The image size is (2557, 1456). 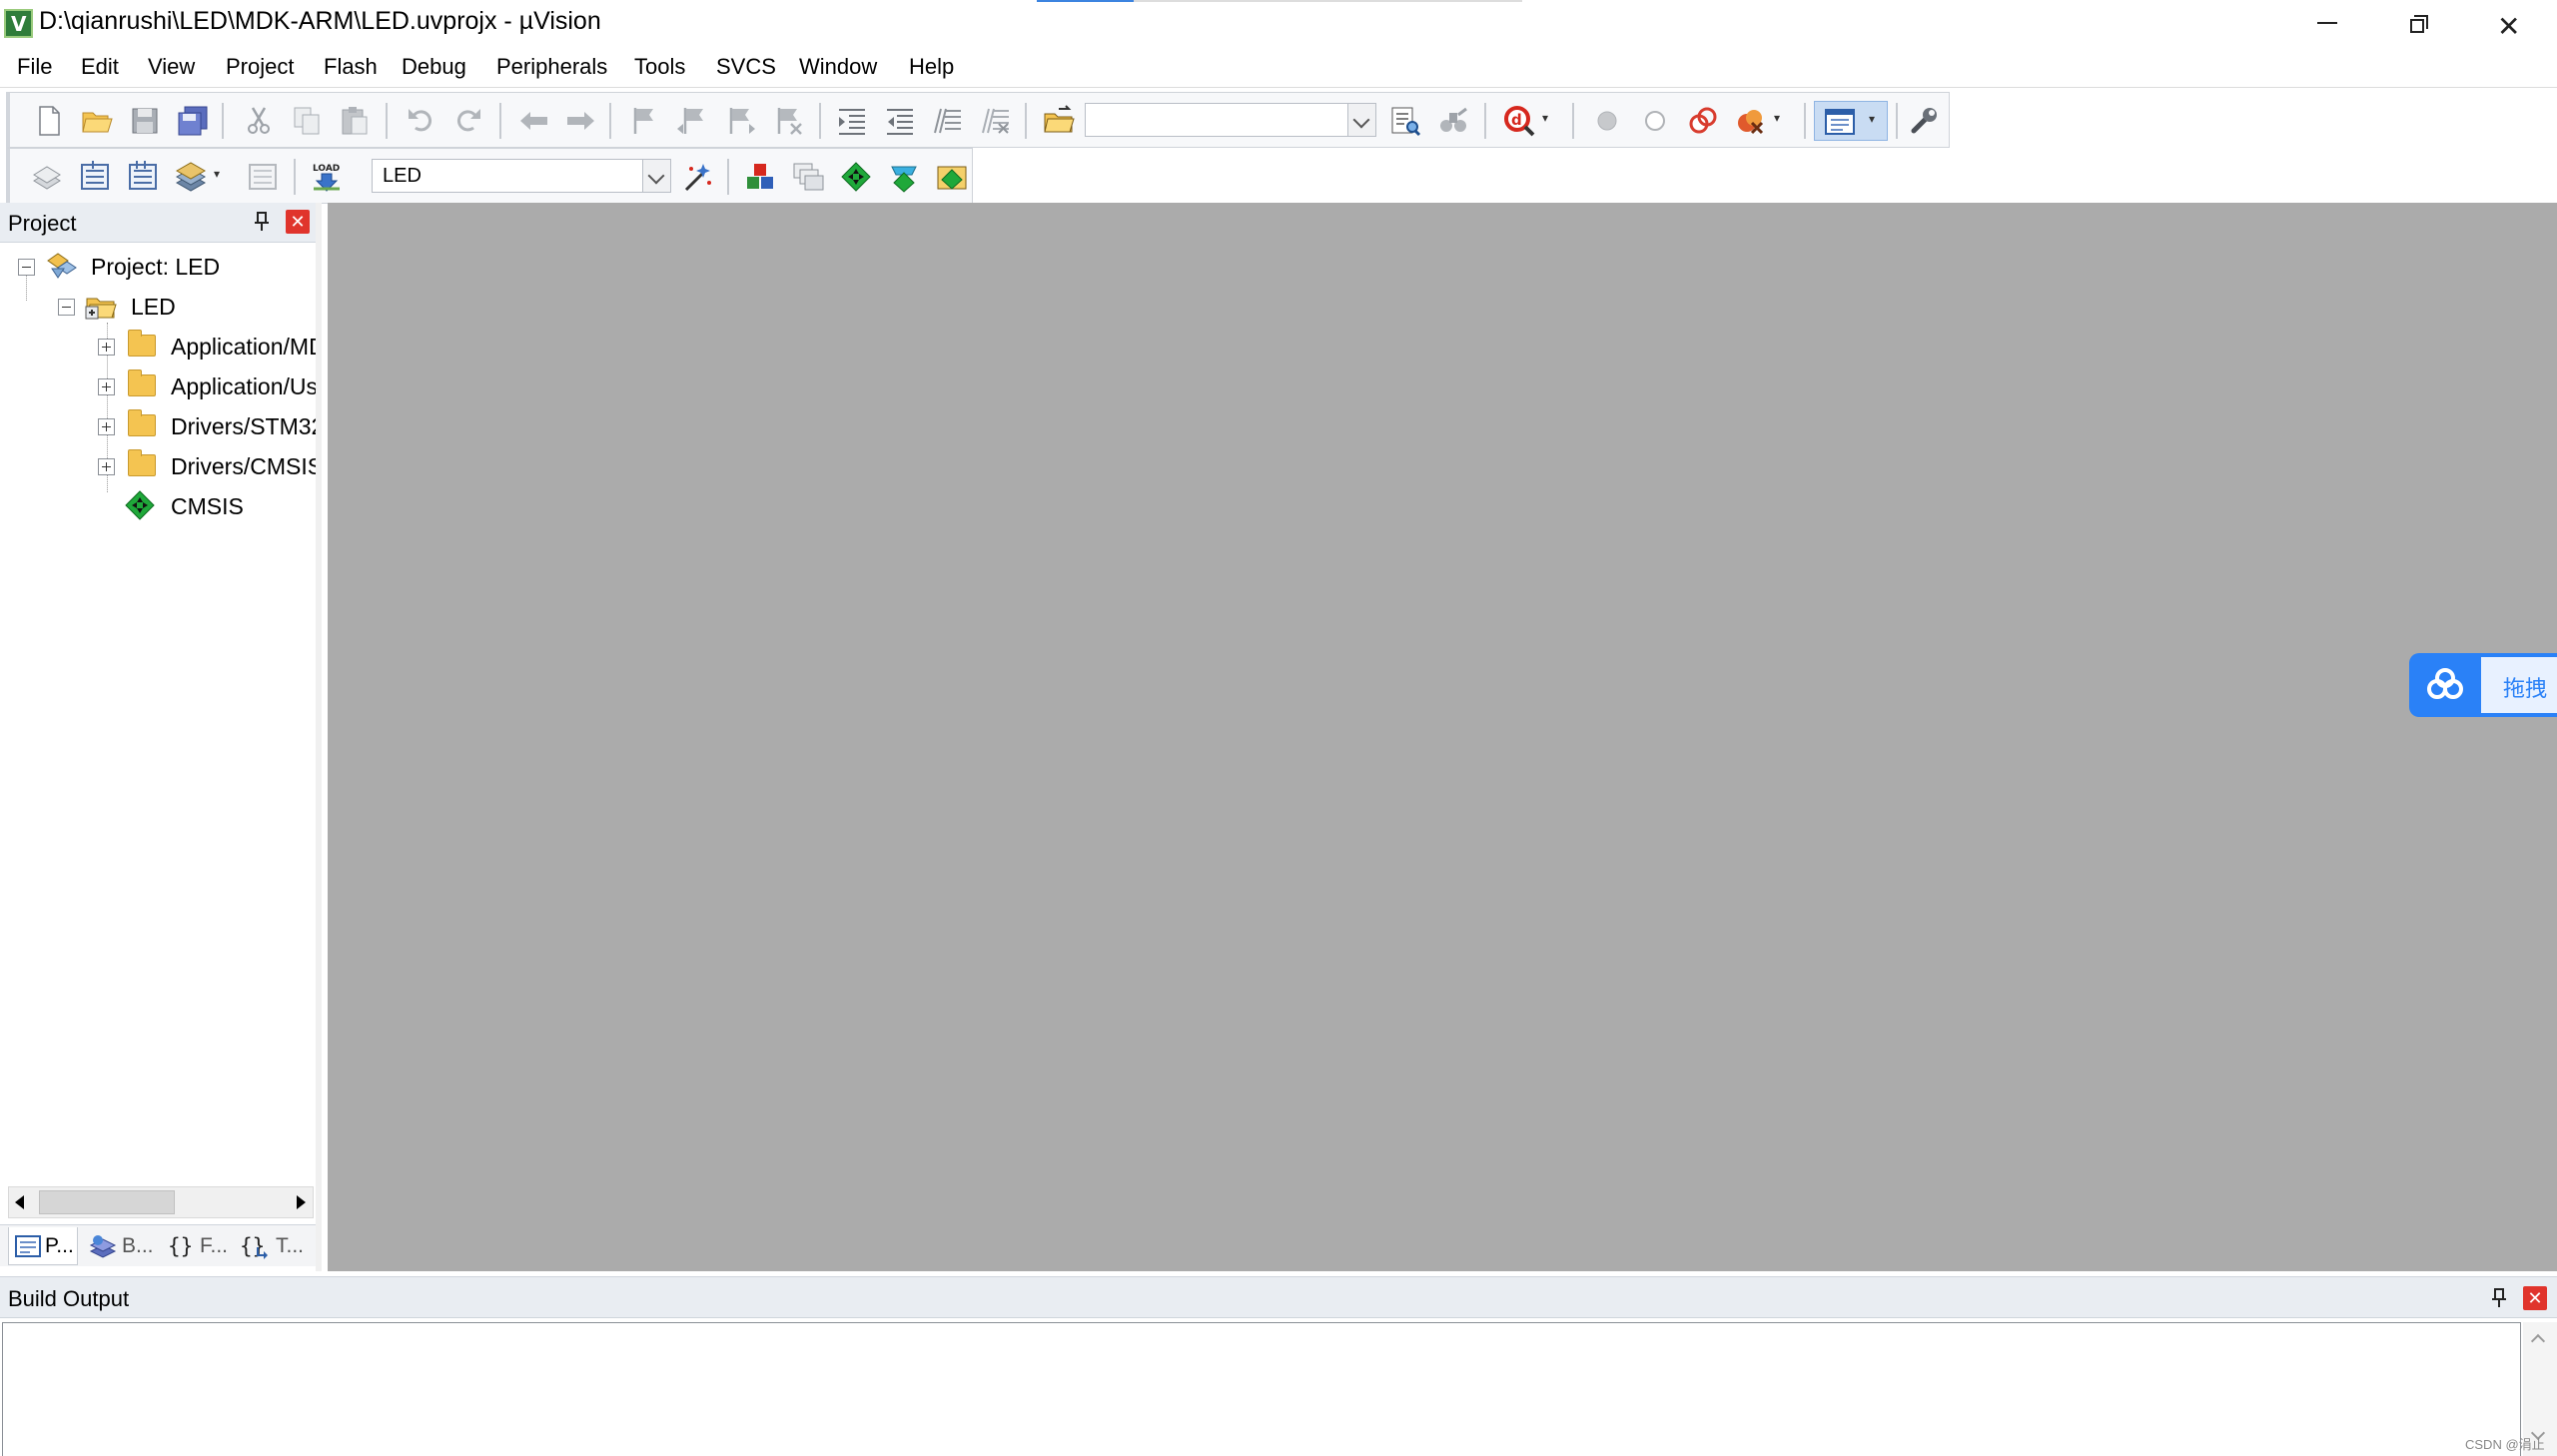 I want to click on tree-item-project-root: Project: LED, so click(x=158, y=267).